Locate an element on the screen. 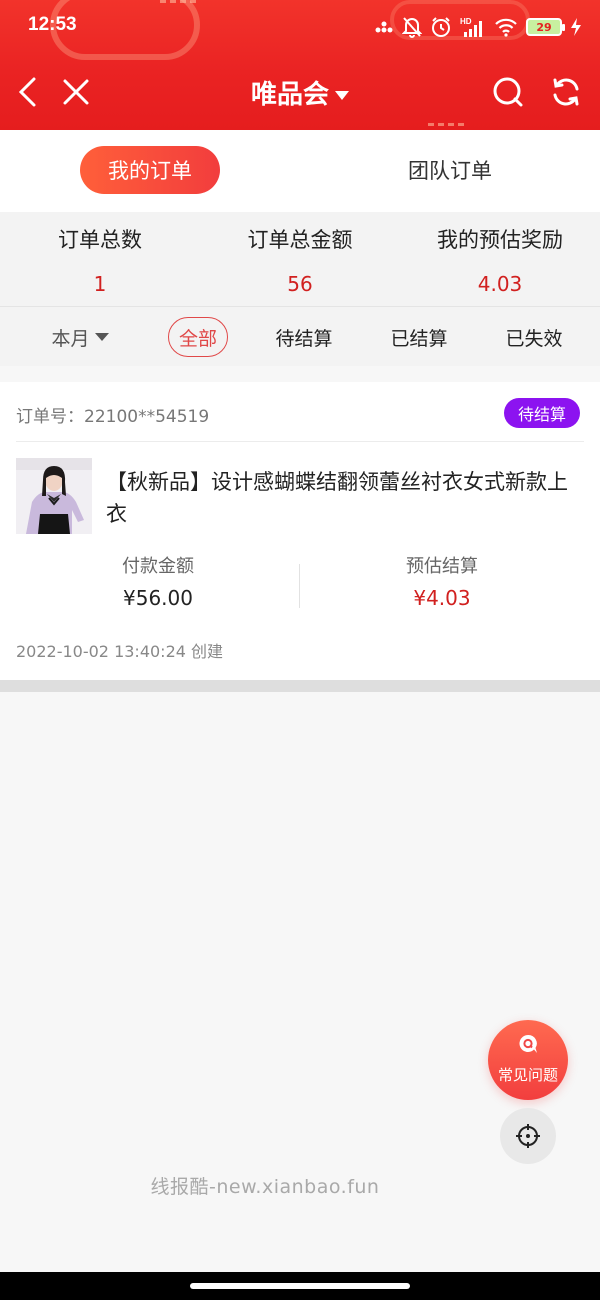  product-title: 【秋新品】设计感蝴蝶结翻领蕾丝衬衣女式新款上衣 is located at coordinates (344, 498).